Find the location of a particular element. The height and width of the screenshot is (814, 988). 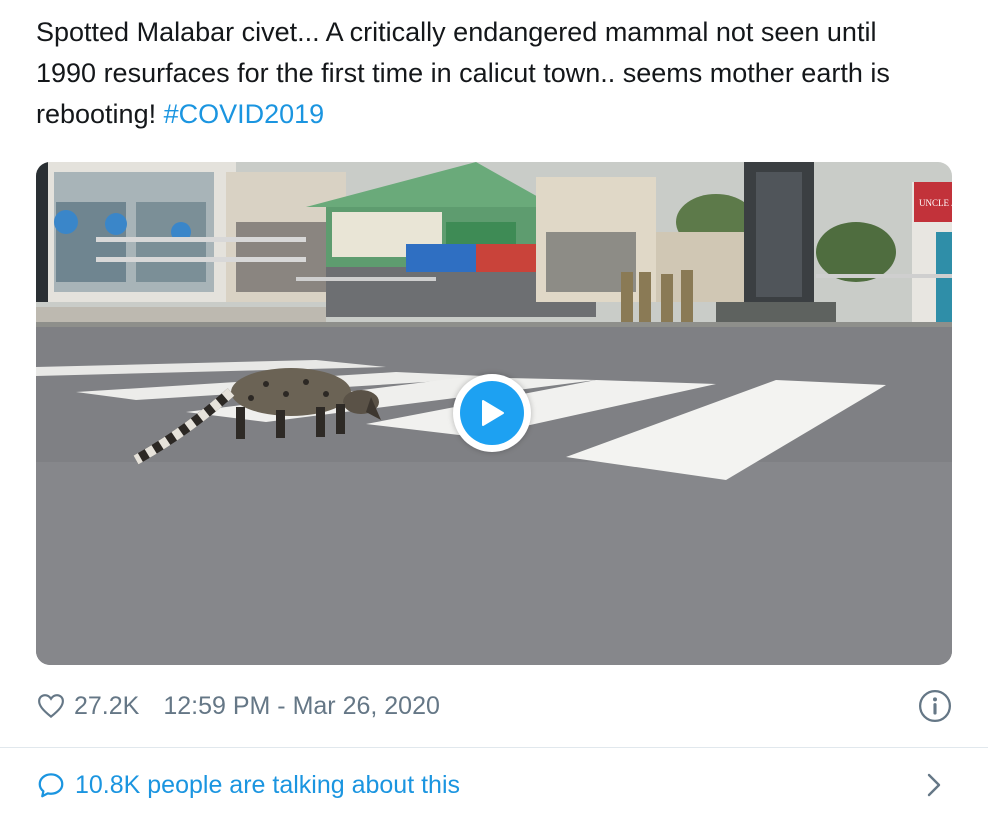

play-icon is located at coordinates (493, 413).